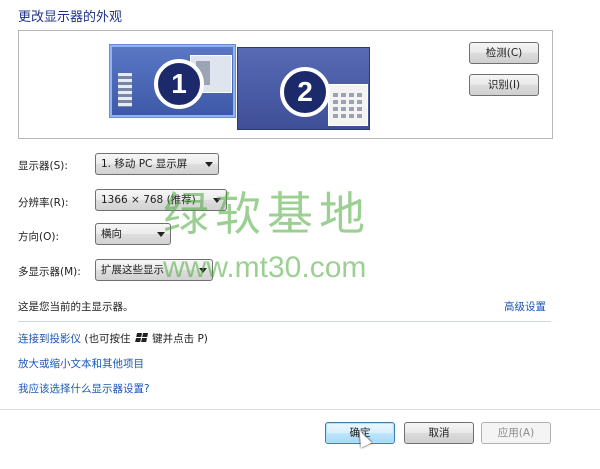 The image size is (600, 469). I want to click on display-label: 显示器(S):, so click(43, 166).